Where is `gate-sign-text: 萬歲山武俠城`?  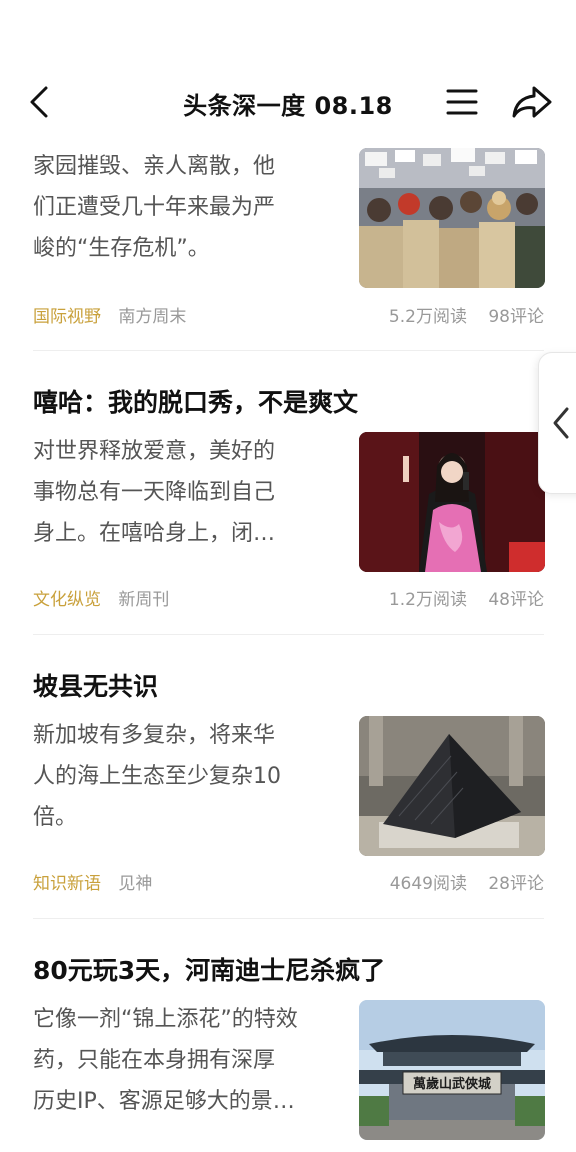 gate-sign-text: 萬歲山武俠城 is located at coordinates (452, 1084).